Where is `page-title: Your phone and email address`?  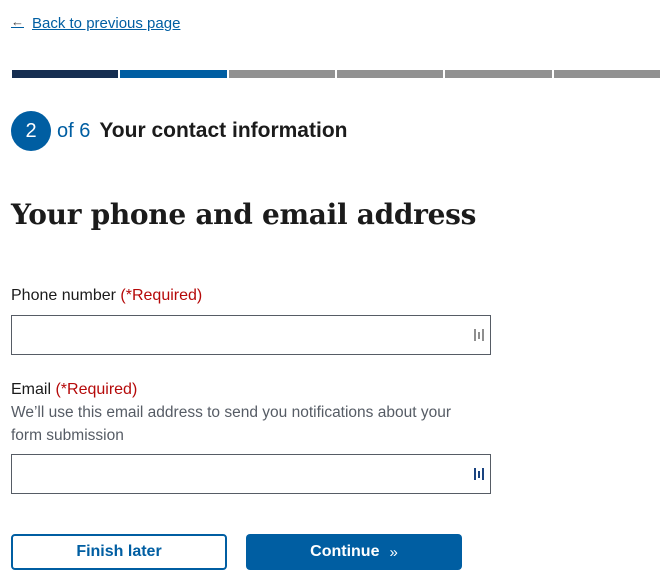 page-title: Your phone and email address is located at coordinates (244, 214).